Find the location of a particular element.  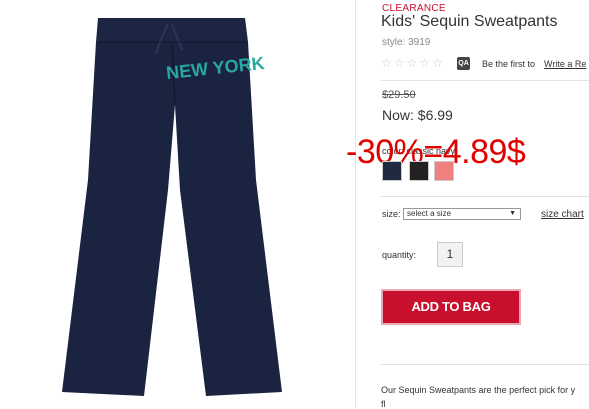

sale-price: Now: $6.99 is located at coordinates (417, 115).